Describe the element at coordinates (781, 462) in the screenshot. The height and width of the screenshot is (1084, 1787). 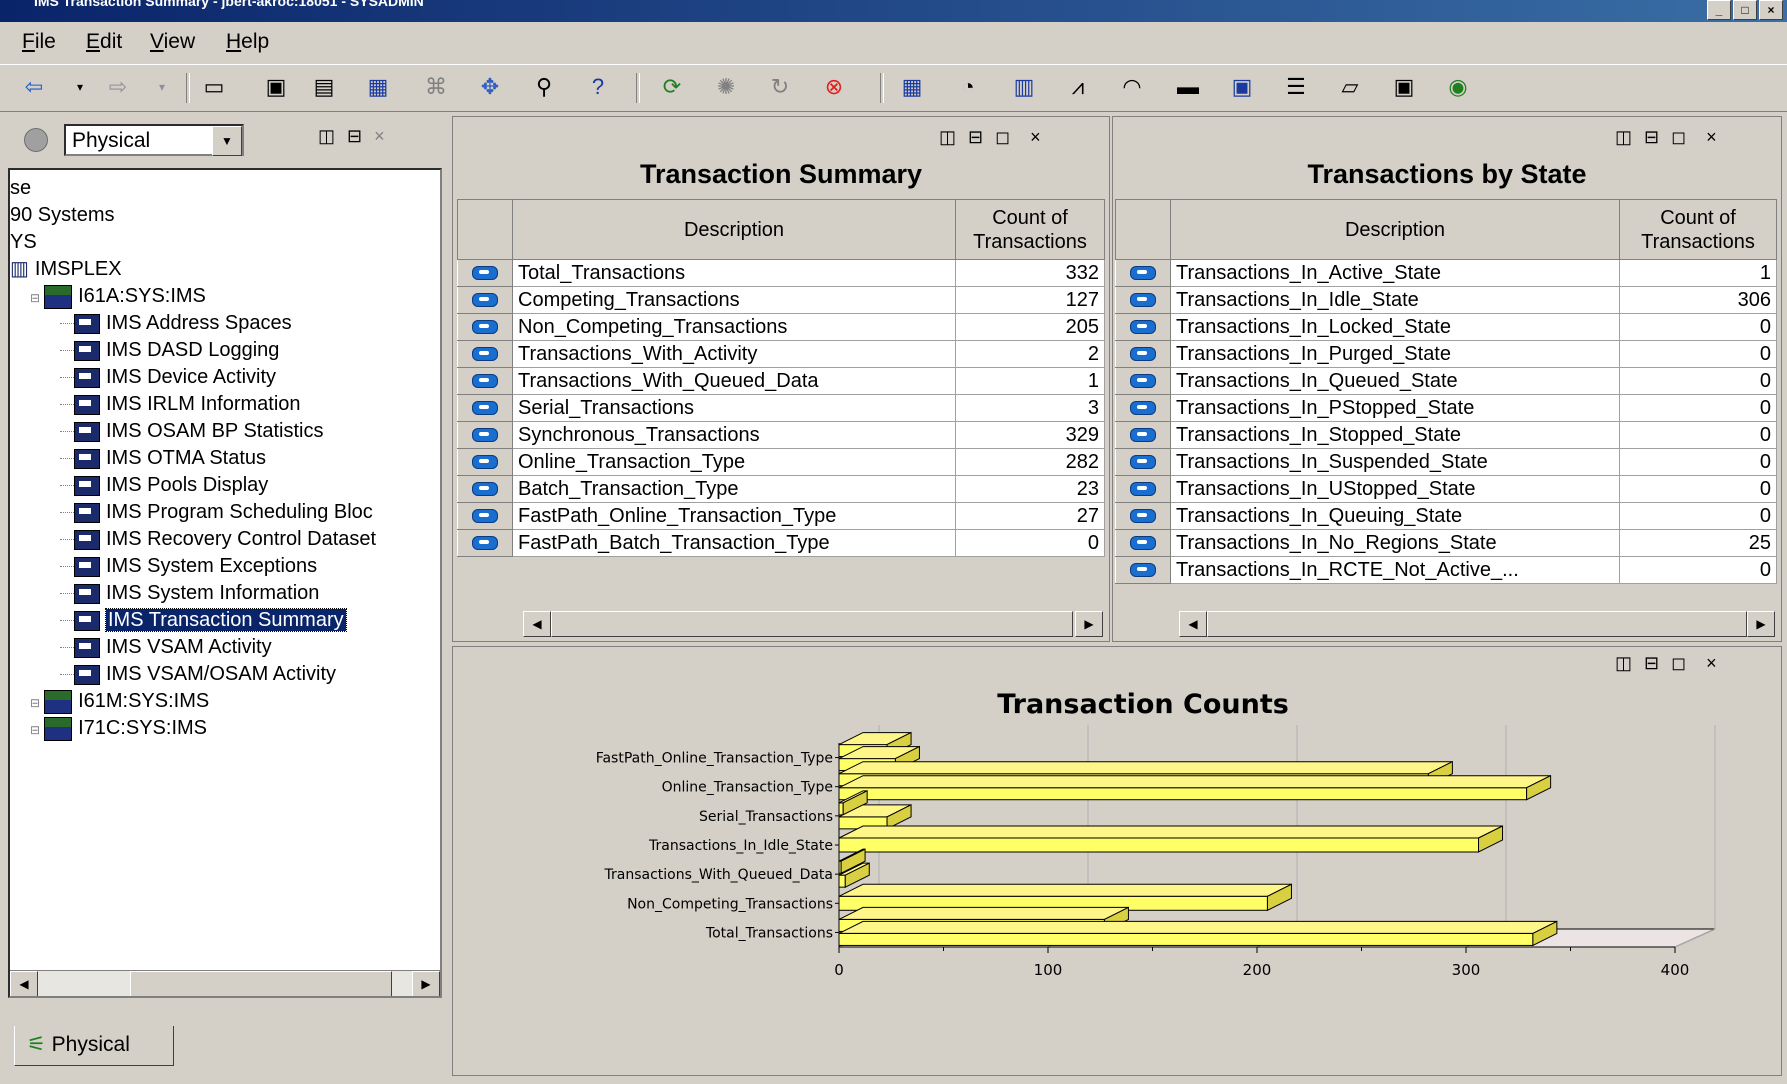
I see `table-row: Online_Transaction_Type 282` at that location.